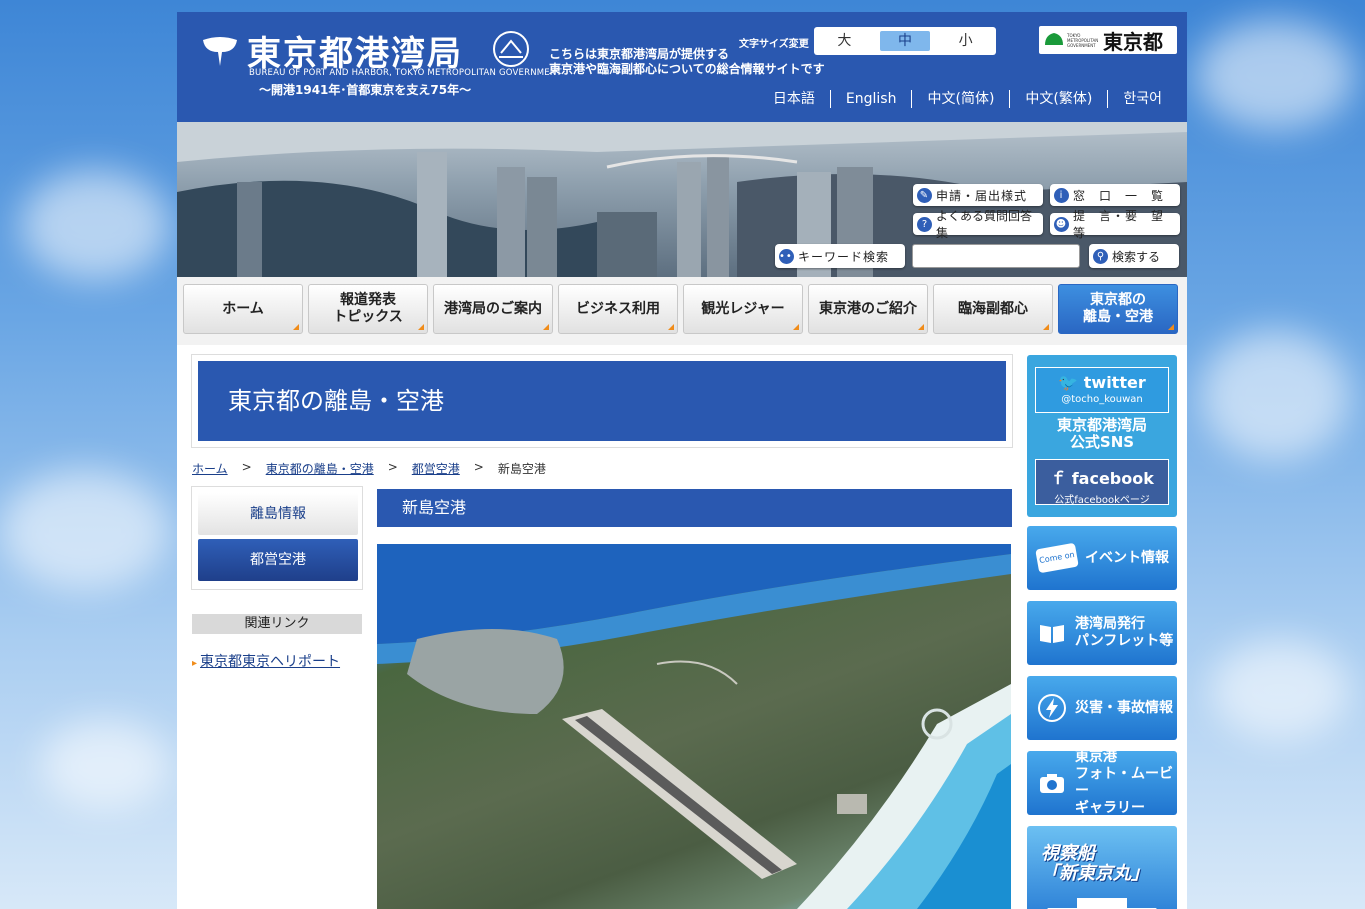 The height and width of the screenshot is (909, 1365). I want to click on breadcrumb-current: 新島空港, so click(521, 469).